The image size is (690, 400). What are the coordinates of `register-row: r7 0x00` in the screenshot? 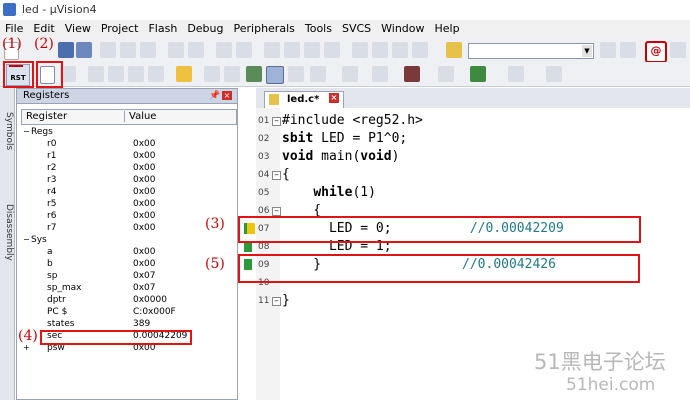 It's located at (128, 229).